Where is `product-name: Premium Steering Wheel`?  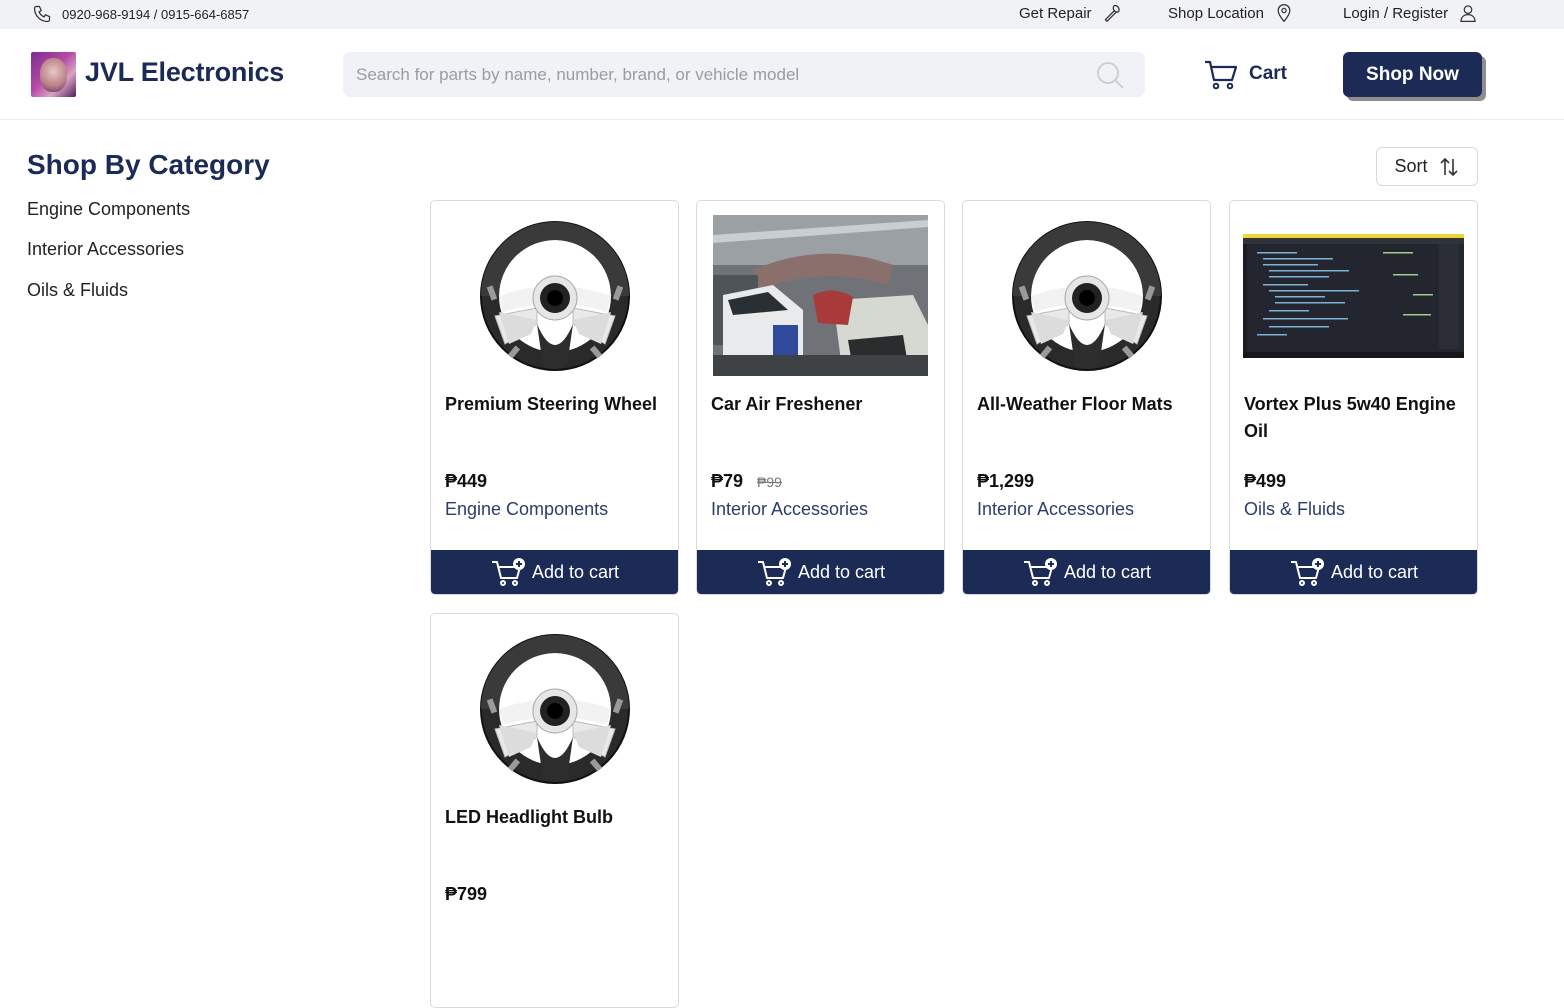 product-name: Premium Steering Wheel is located at coordinates (555, 404).